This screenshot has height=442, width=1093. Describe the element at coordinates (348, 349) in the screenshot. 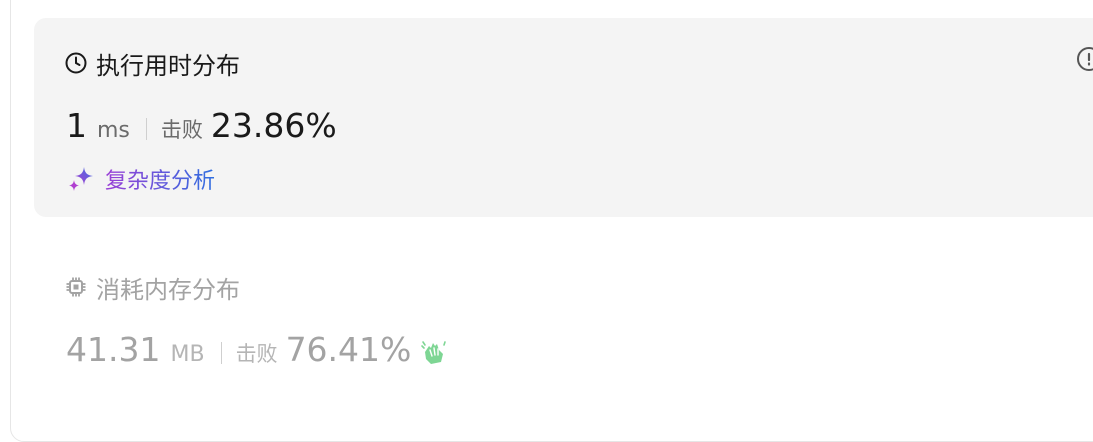

I see `memory-beat-percent: 76.41%` at that location.